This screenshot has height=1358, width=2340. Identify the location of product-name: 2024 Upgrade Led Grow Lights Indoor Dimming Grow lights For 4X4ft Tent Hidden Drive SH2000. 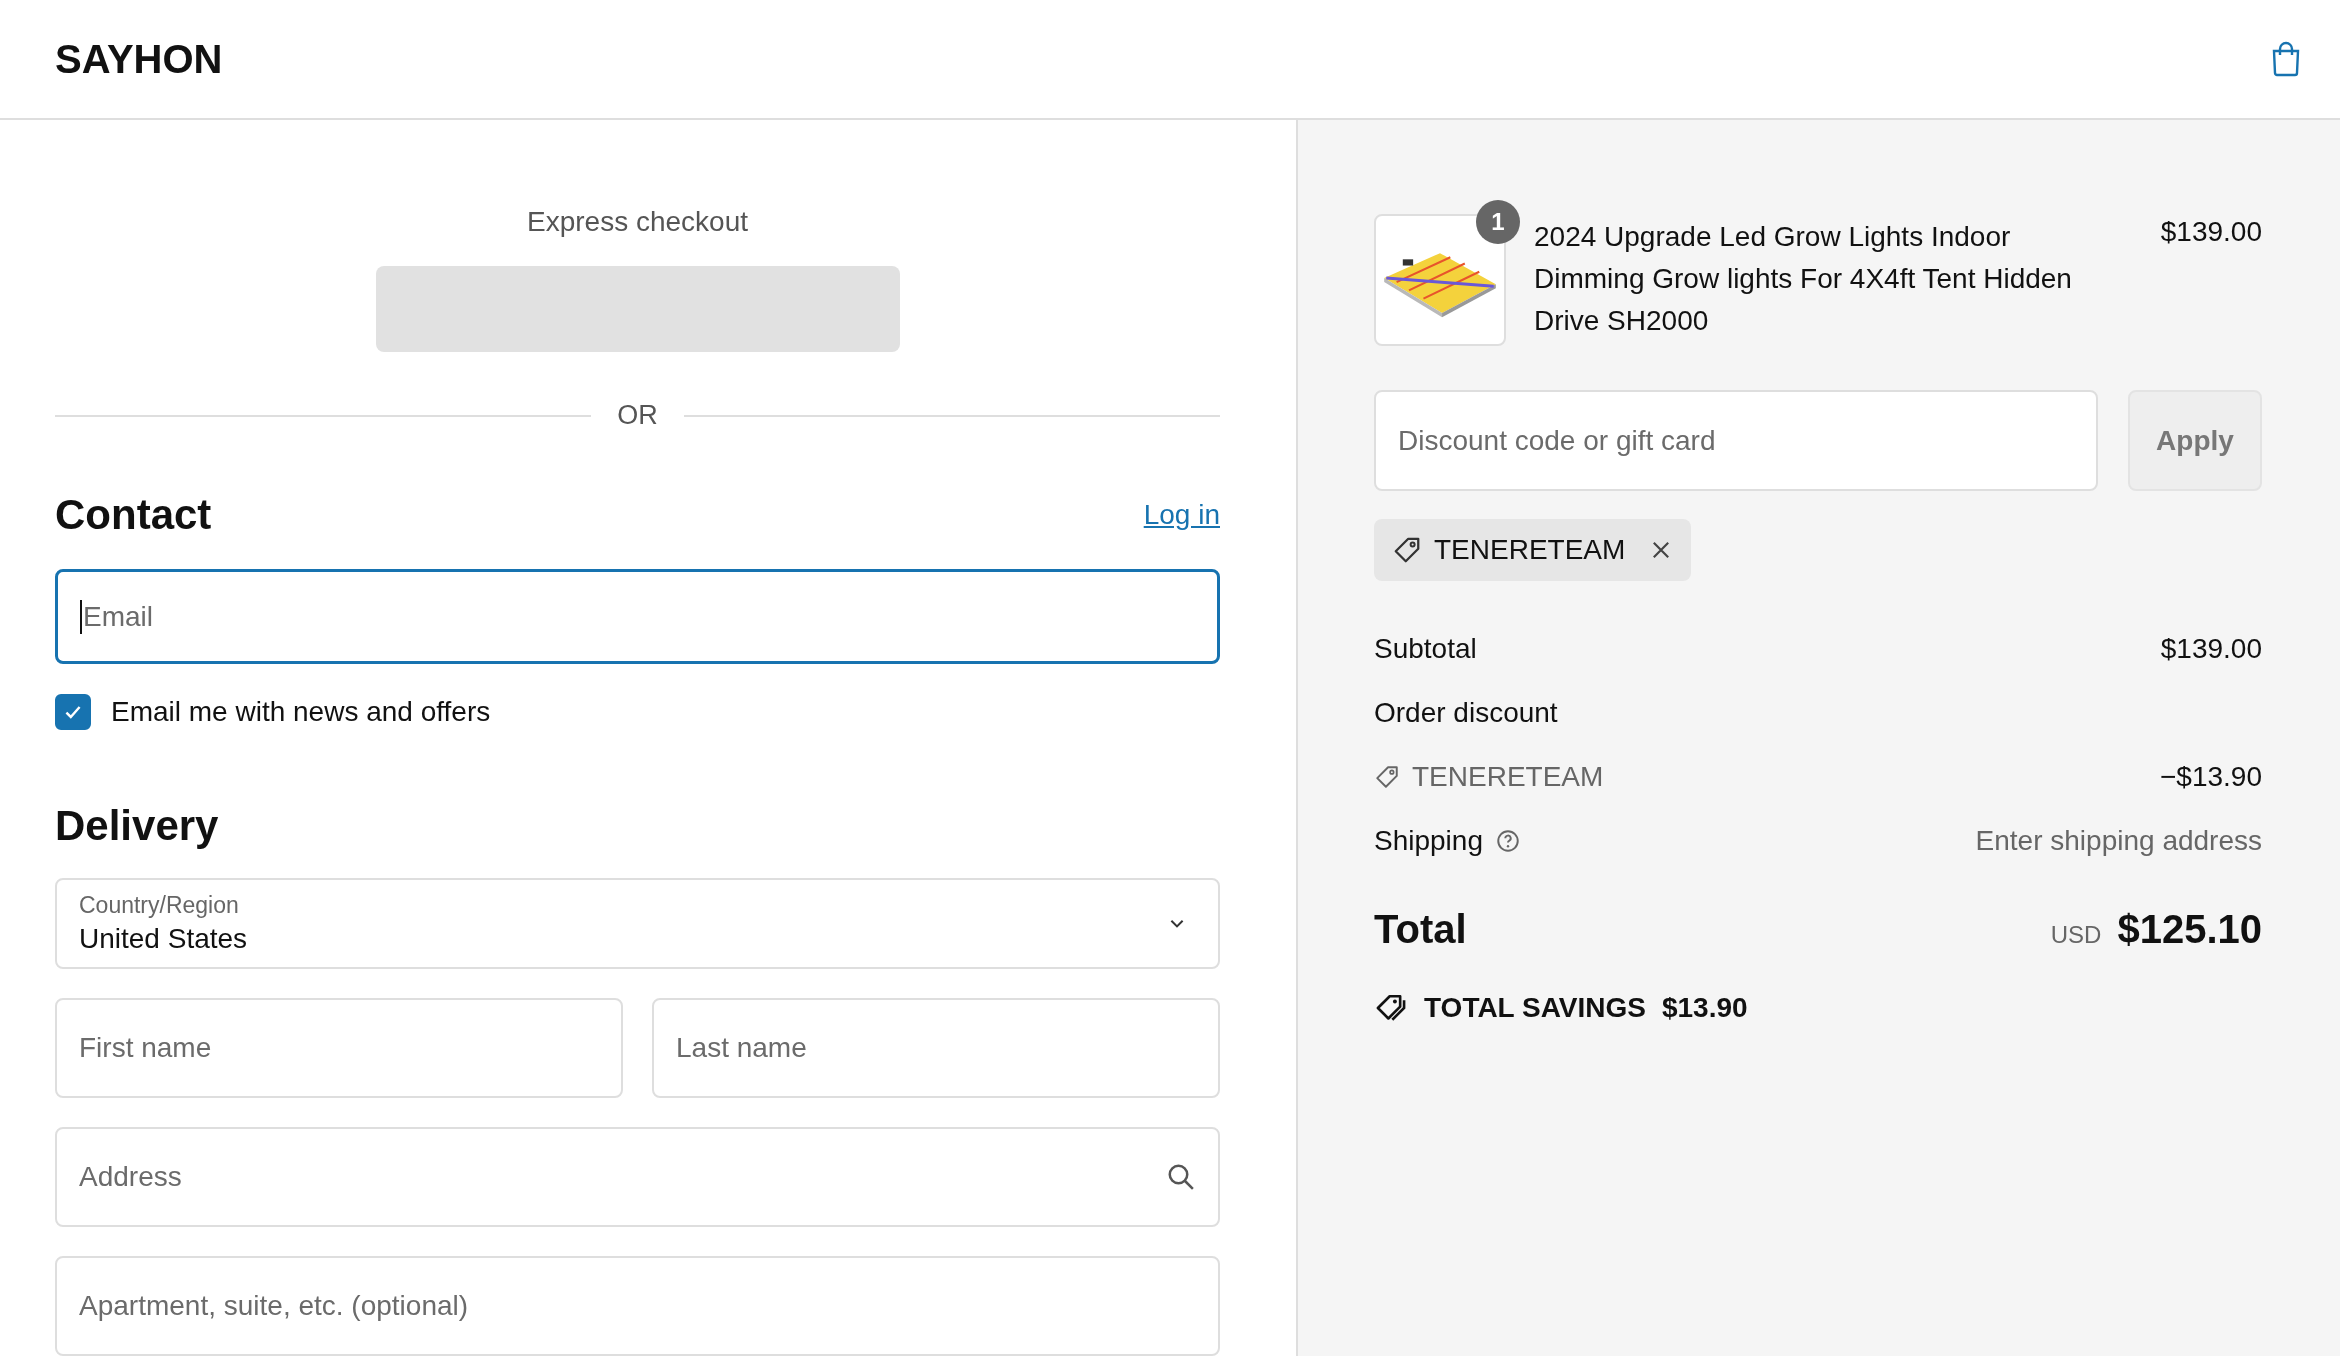
(1803, 279).